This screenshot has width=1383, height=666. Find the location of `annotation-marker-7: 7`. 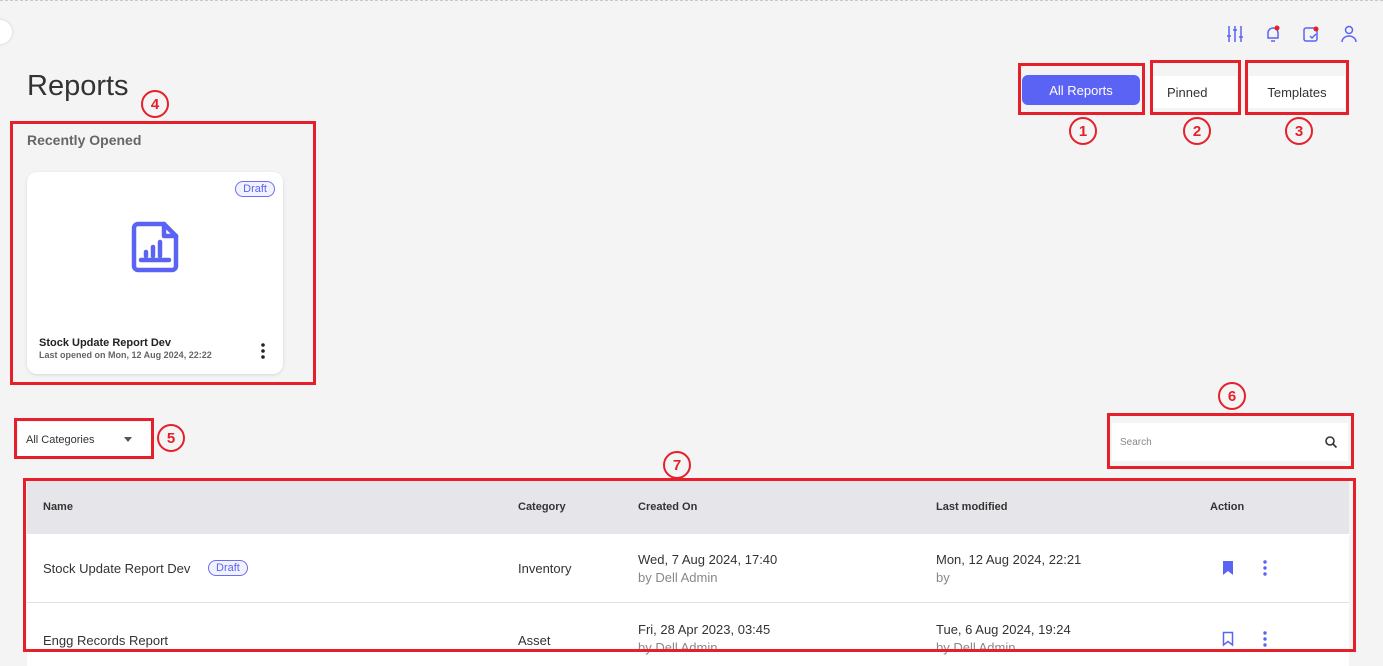

annotation-marker-7: 7 is located at coordinates (677, 465).